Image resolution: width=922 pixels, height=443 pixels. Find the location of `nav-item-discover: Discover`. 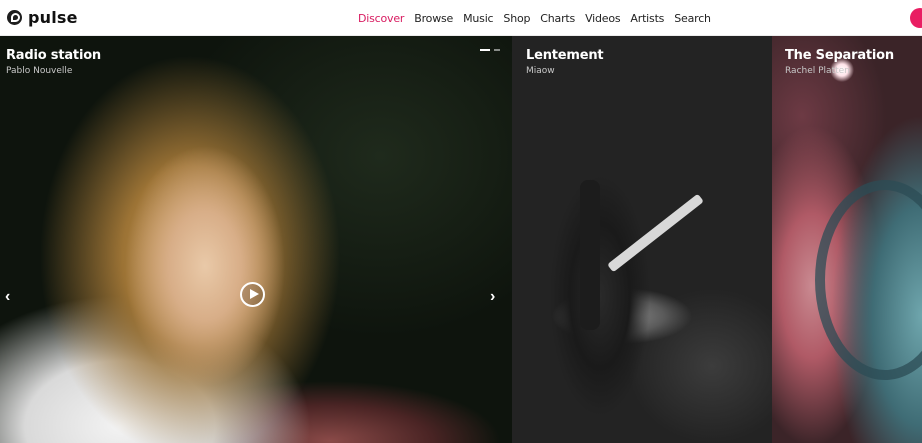

nav-item-discover: Discover is located at coordinates (381, 18).